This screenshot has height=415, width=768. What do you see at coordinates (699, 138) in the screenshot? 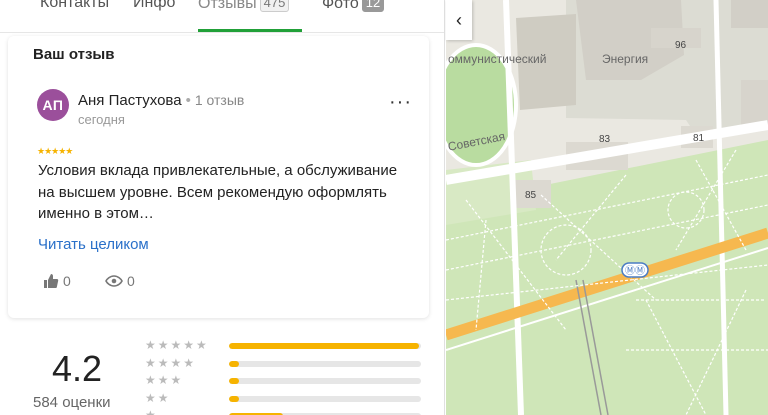
I see `house-number: 81` at bounding box center [699, 138].